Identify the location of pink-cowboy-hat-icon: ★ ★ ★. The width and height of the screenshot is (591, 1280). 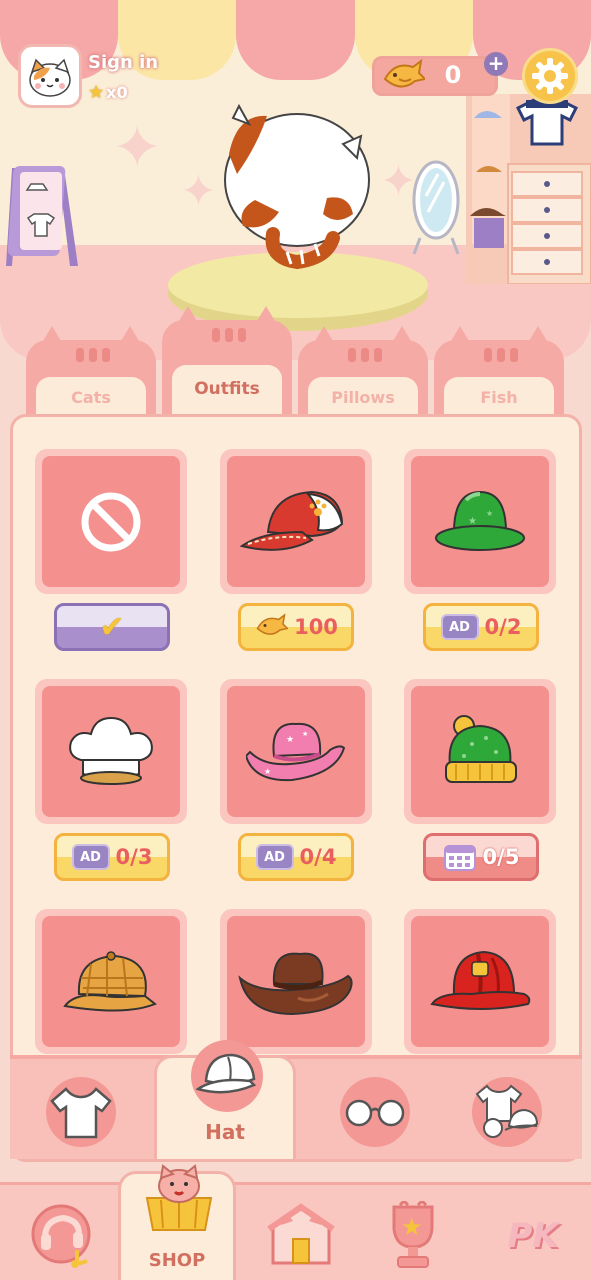
(296, 751).